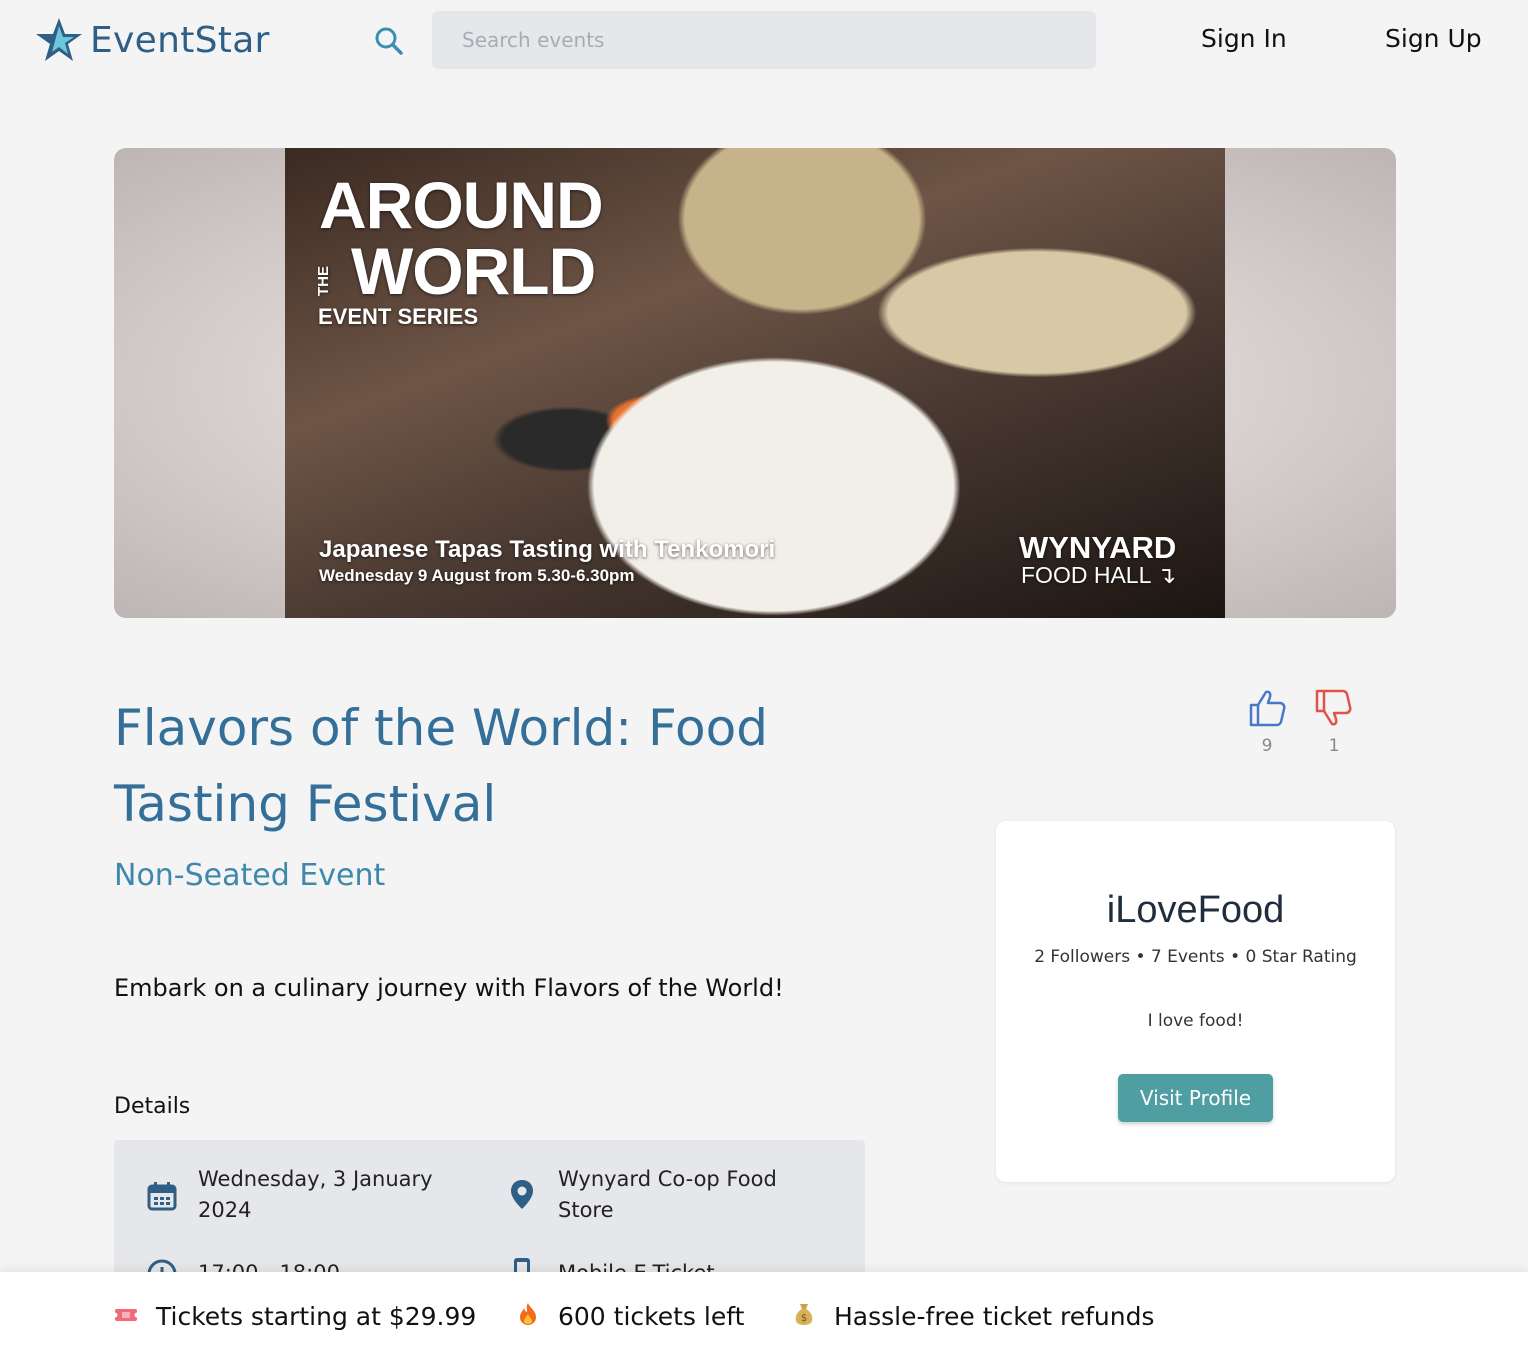 The height and width of the screenshot is (1366, 1528). What do you see at coordinates (1433, 38) in the screenshot?
I see `sign-up-link: Sign Up` at bounding box center [1433, 38].